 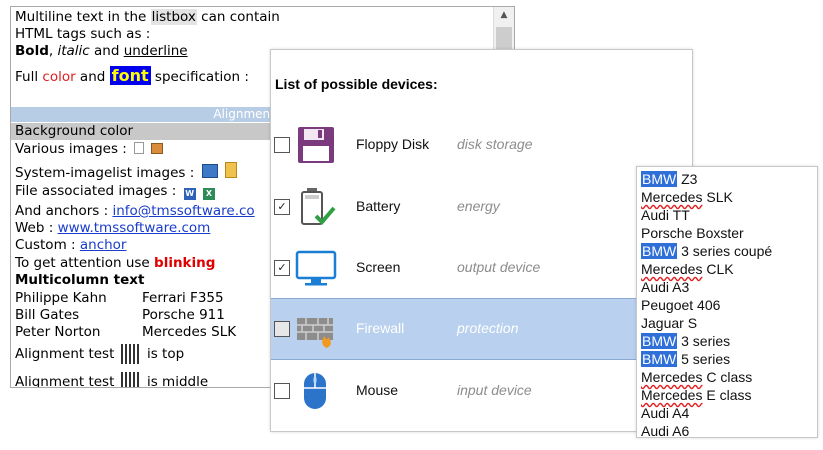 What do you see at coordinates (680, 305) in the screenshot?
I see `list-item: Peugoet 406` at bounding box center [680, 305].